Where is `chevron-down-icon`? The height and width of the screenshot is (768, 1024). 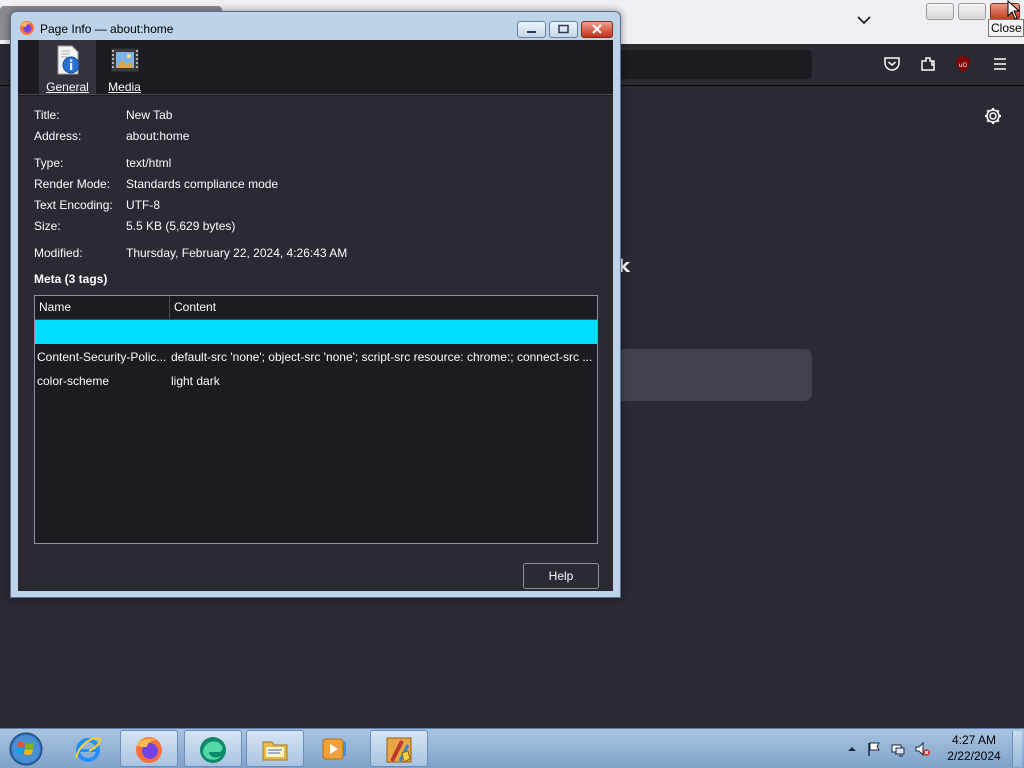
chevron-down-icon is located at coordinates (864, 20).